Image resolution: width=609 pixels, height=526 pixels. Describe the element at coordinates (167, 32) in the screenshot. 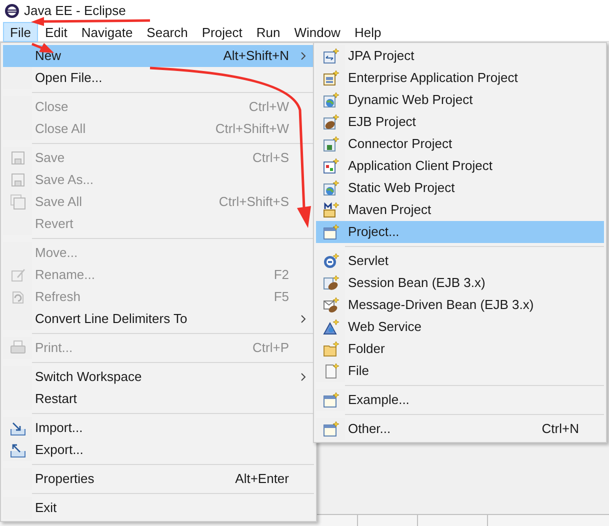

I see `menu-item: Search` at that location.